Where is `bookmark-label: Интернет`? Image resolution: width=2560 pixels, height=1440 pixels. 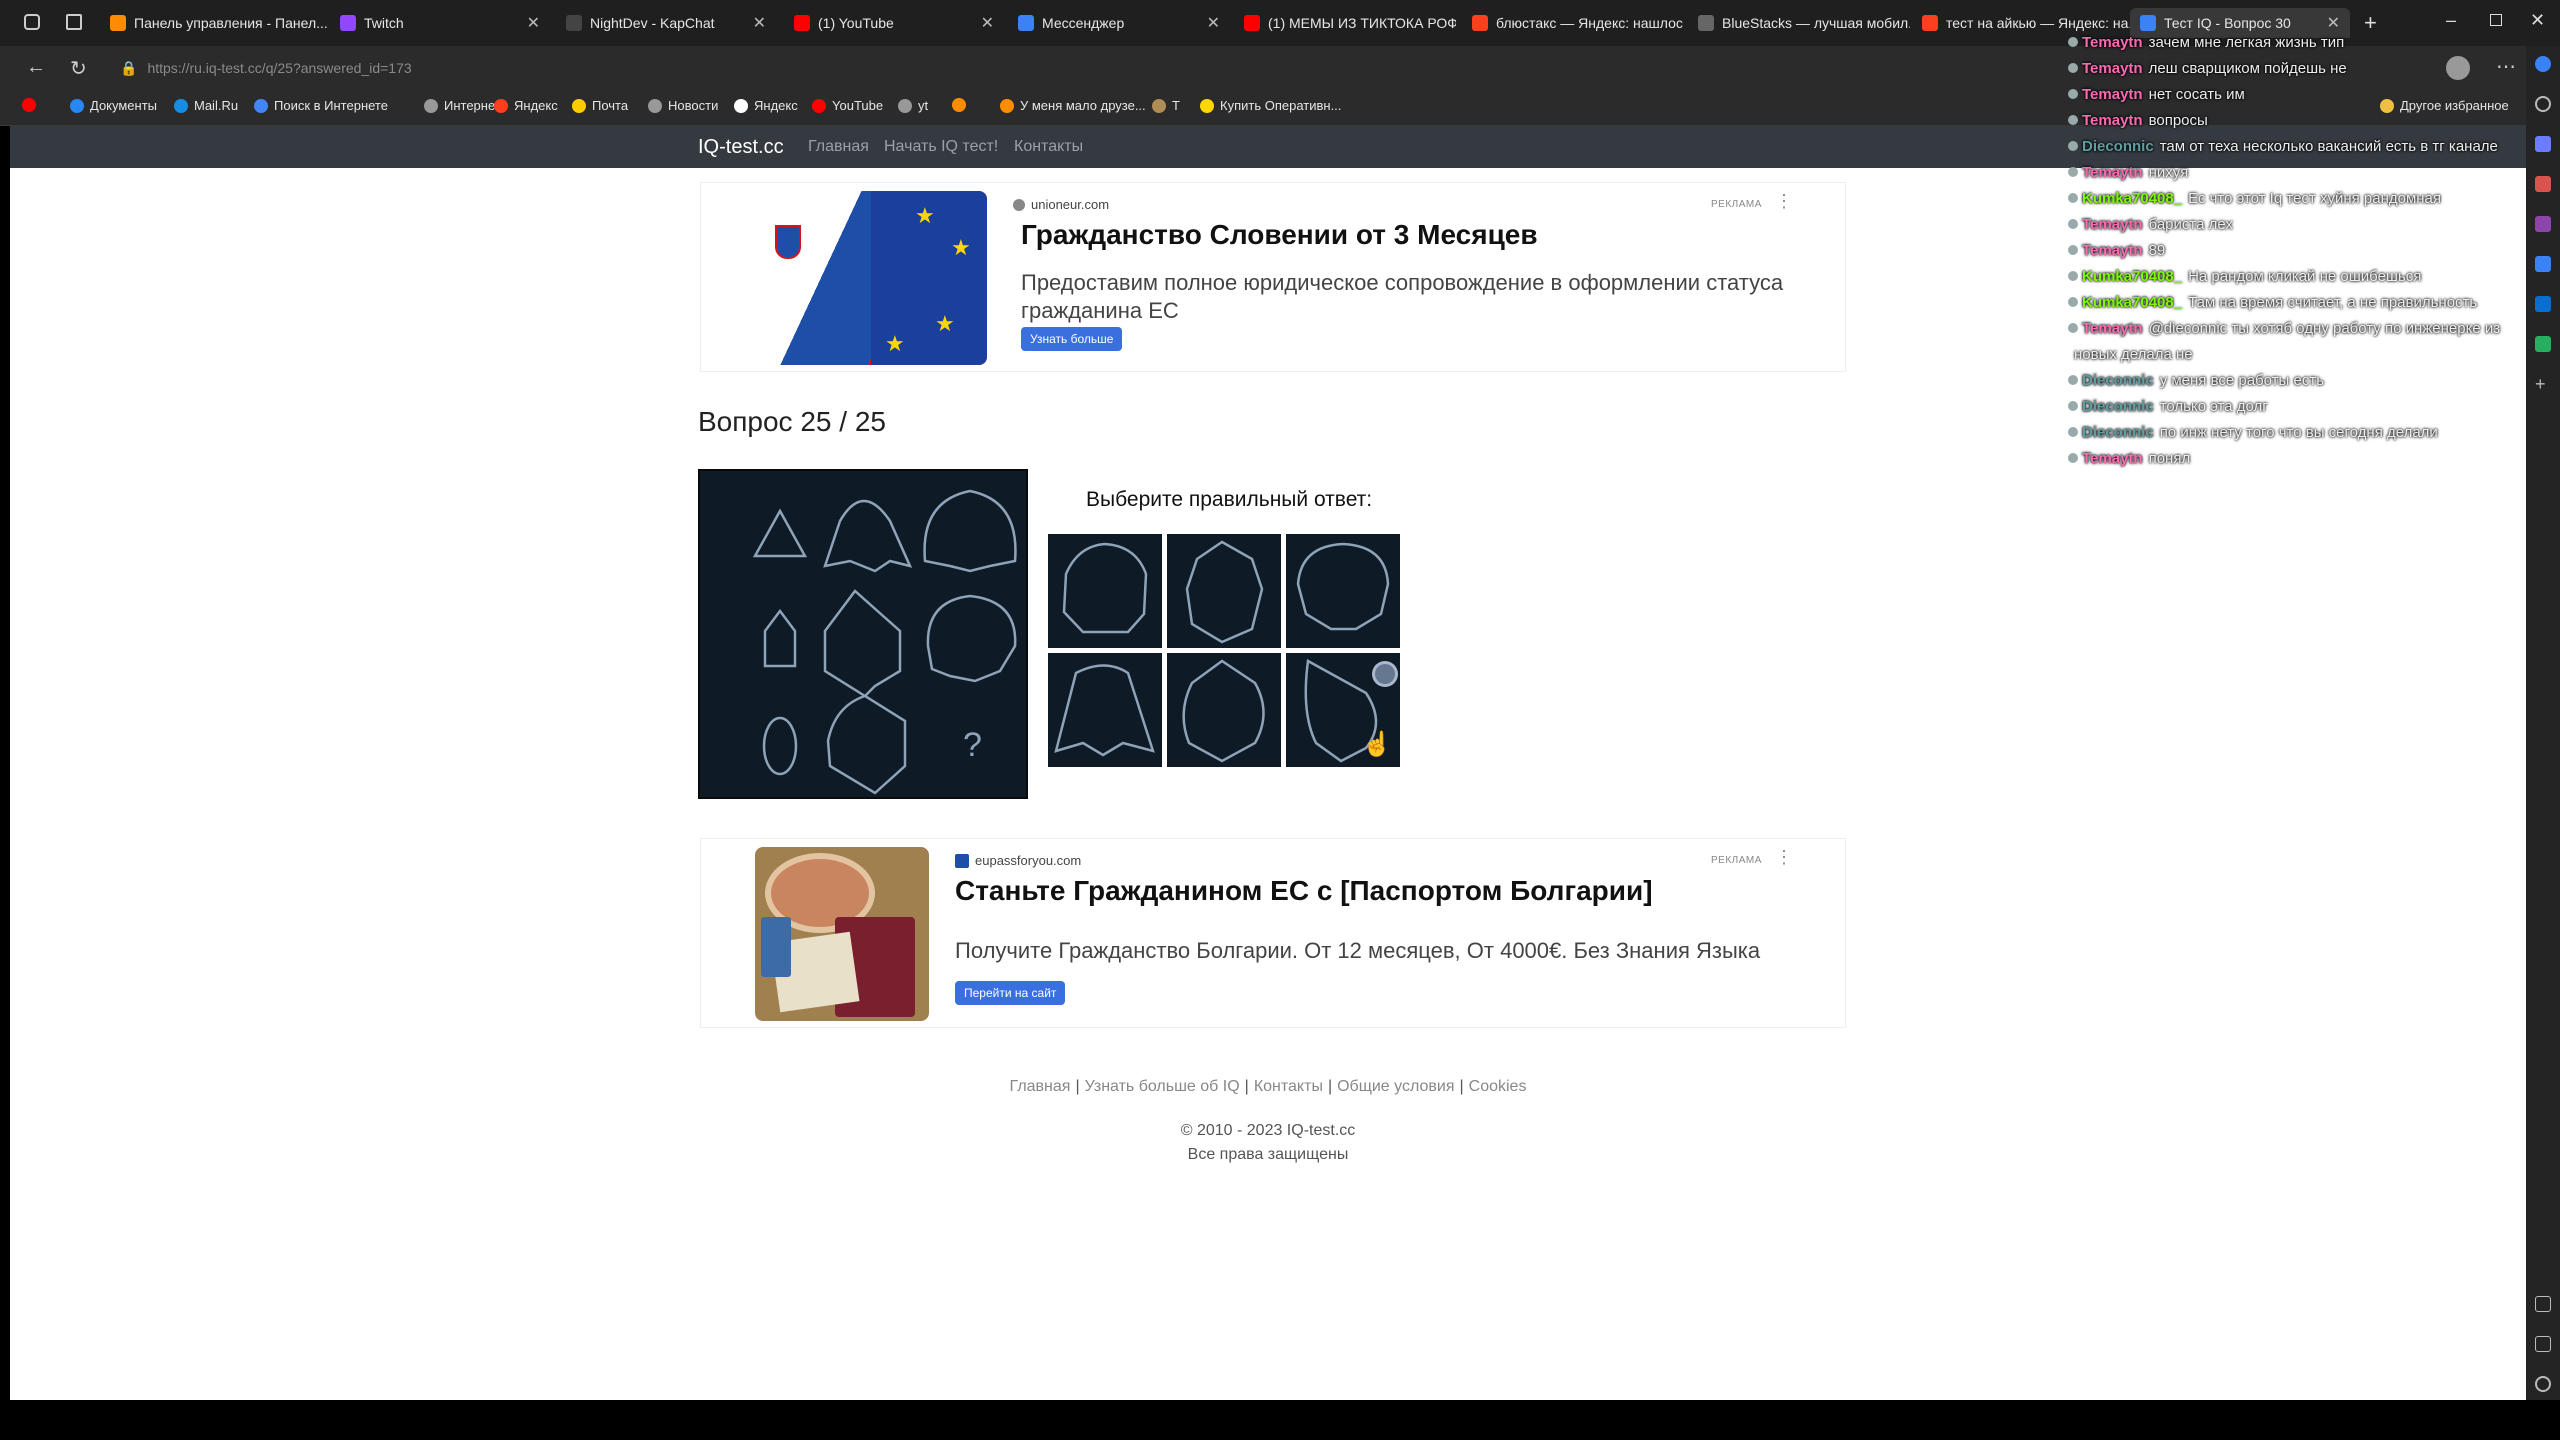
bookmark-label: Интернет is located at coordinates (472, 105).